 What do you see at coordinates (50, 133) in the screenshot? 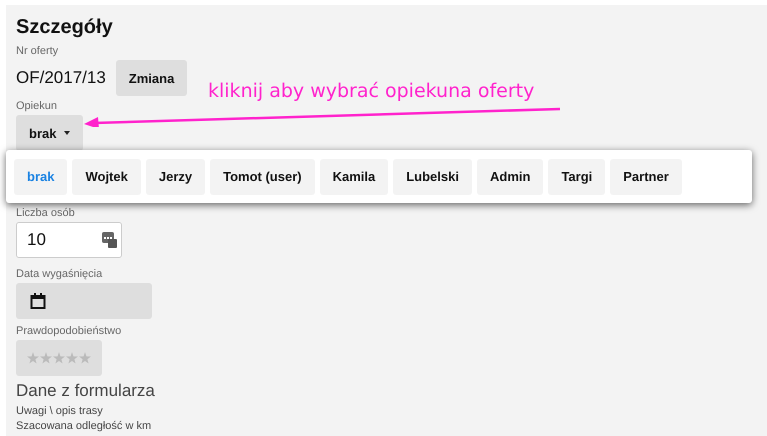
I see `owner-dropdown: brak` at bounding box center [50, 133].